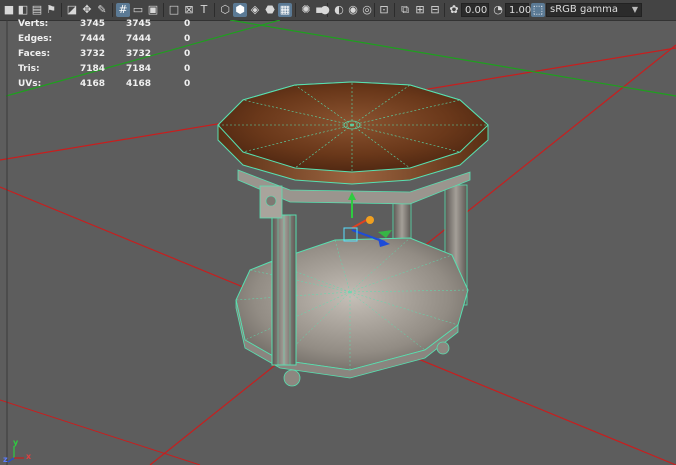  What do you see at coordinates (102, 10) in the screenshot?
I see `grease-pencil-icon: ✎` at bounding box center [102, 10].